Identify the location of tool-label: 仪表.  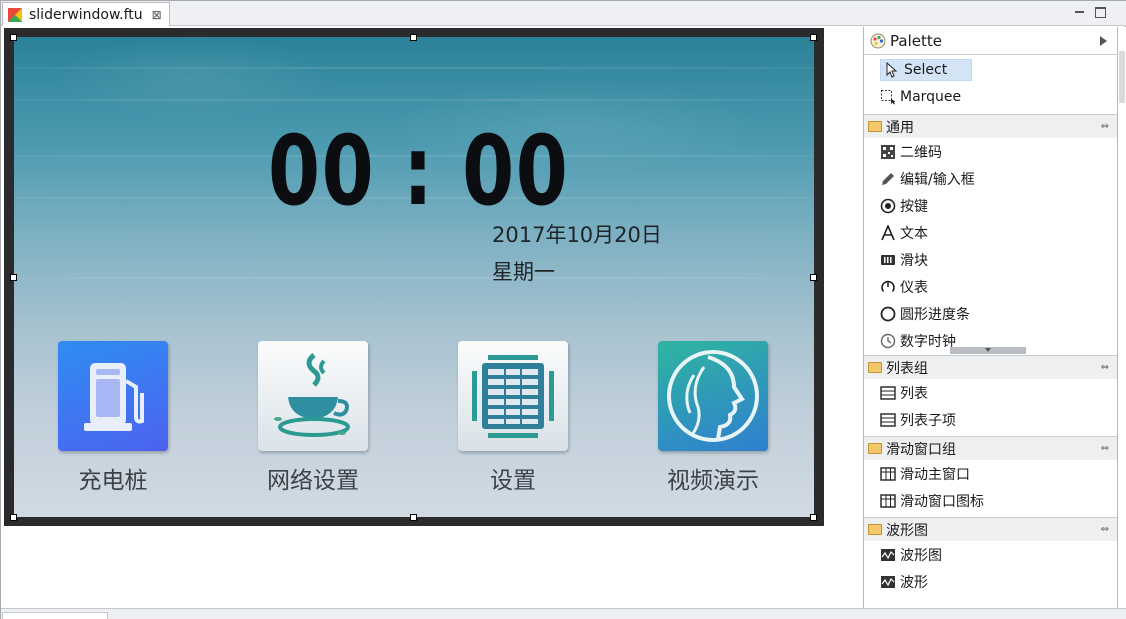
(914, 287).